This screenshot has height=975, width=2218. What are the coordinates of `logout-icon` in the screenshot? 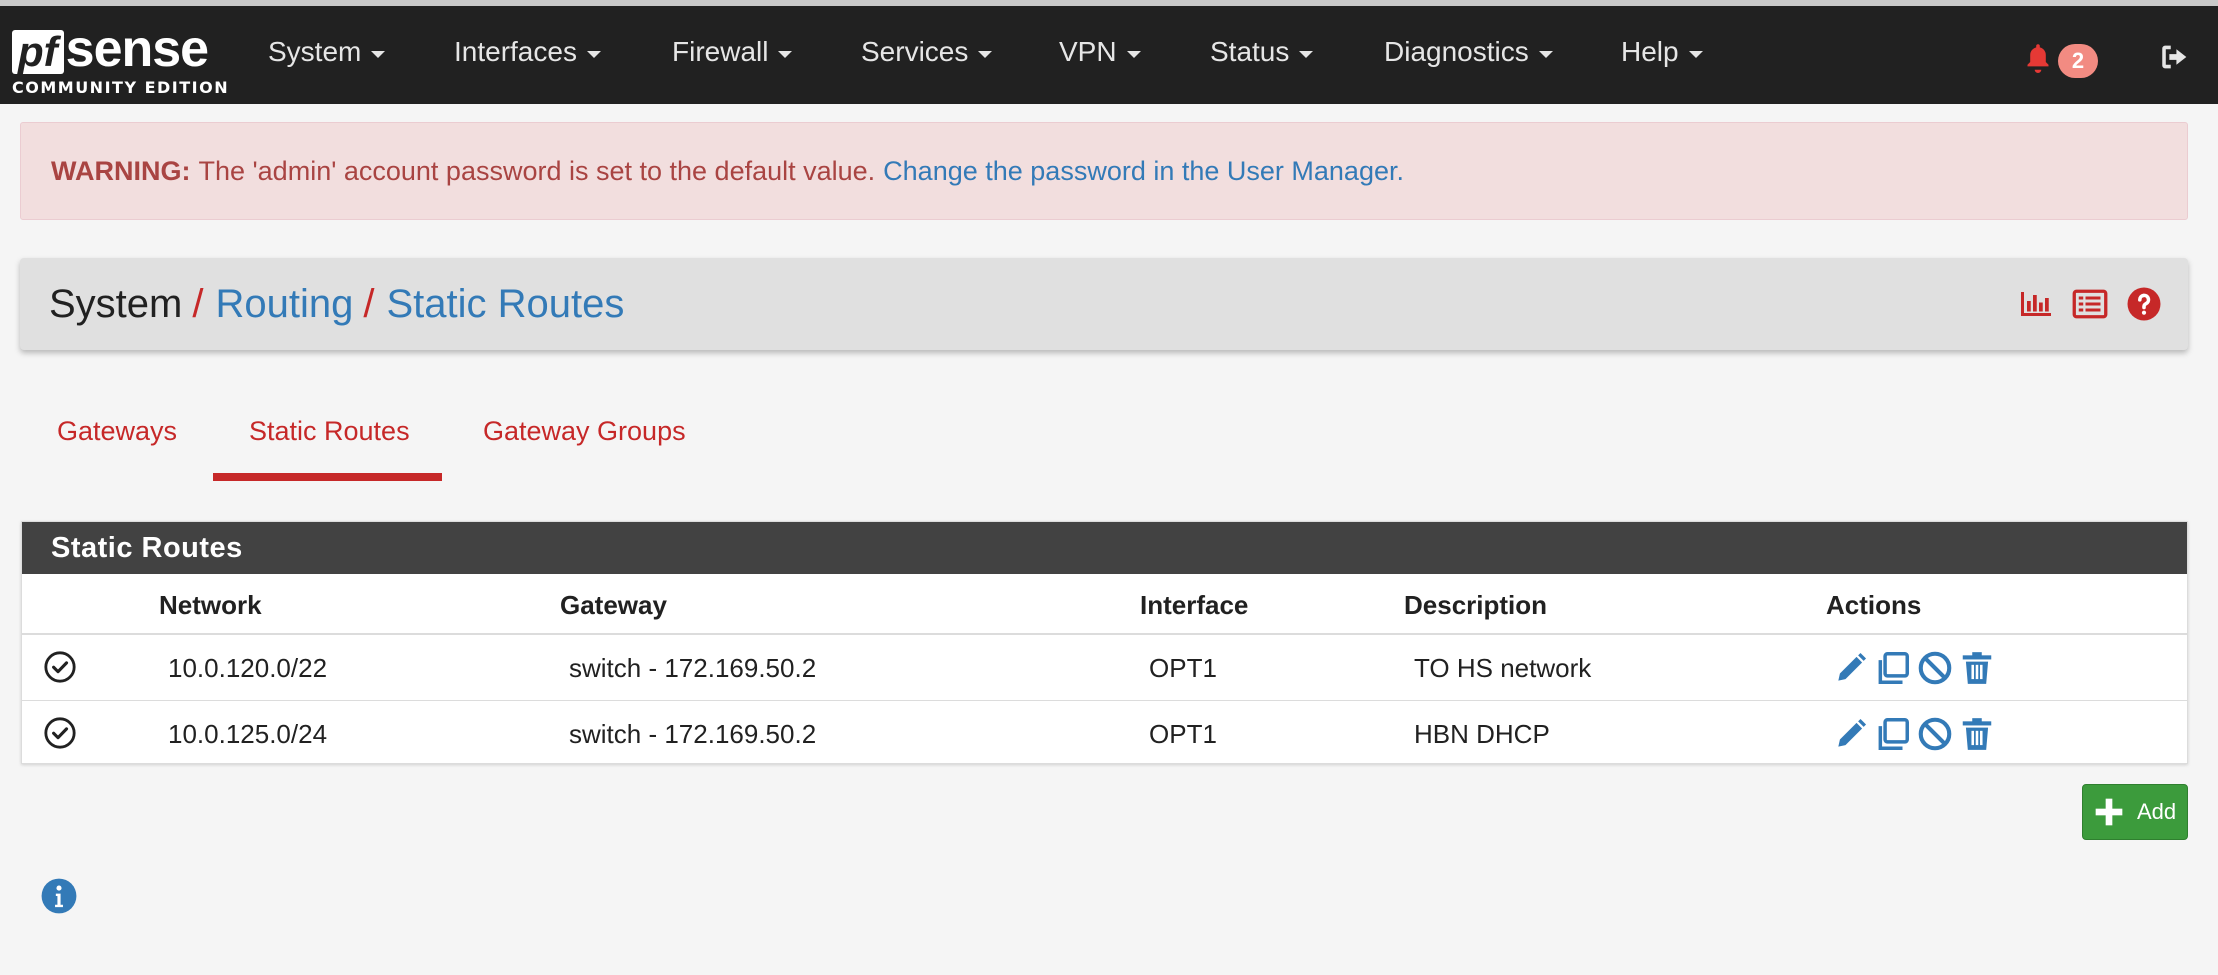 It's located at (2176, 58).